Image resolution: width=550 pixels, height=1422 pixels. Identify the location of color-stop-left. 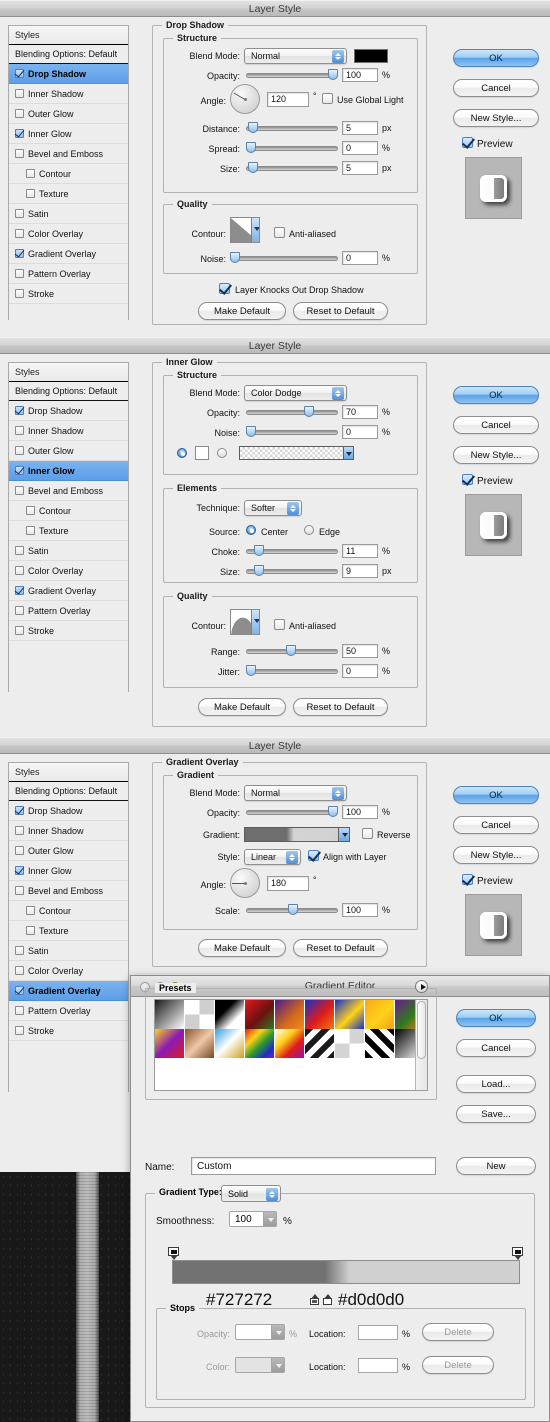
(173, 1253).